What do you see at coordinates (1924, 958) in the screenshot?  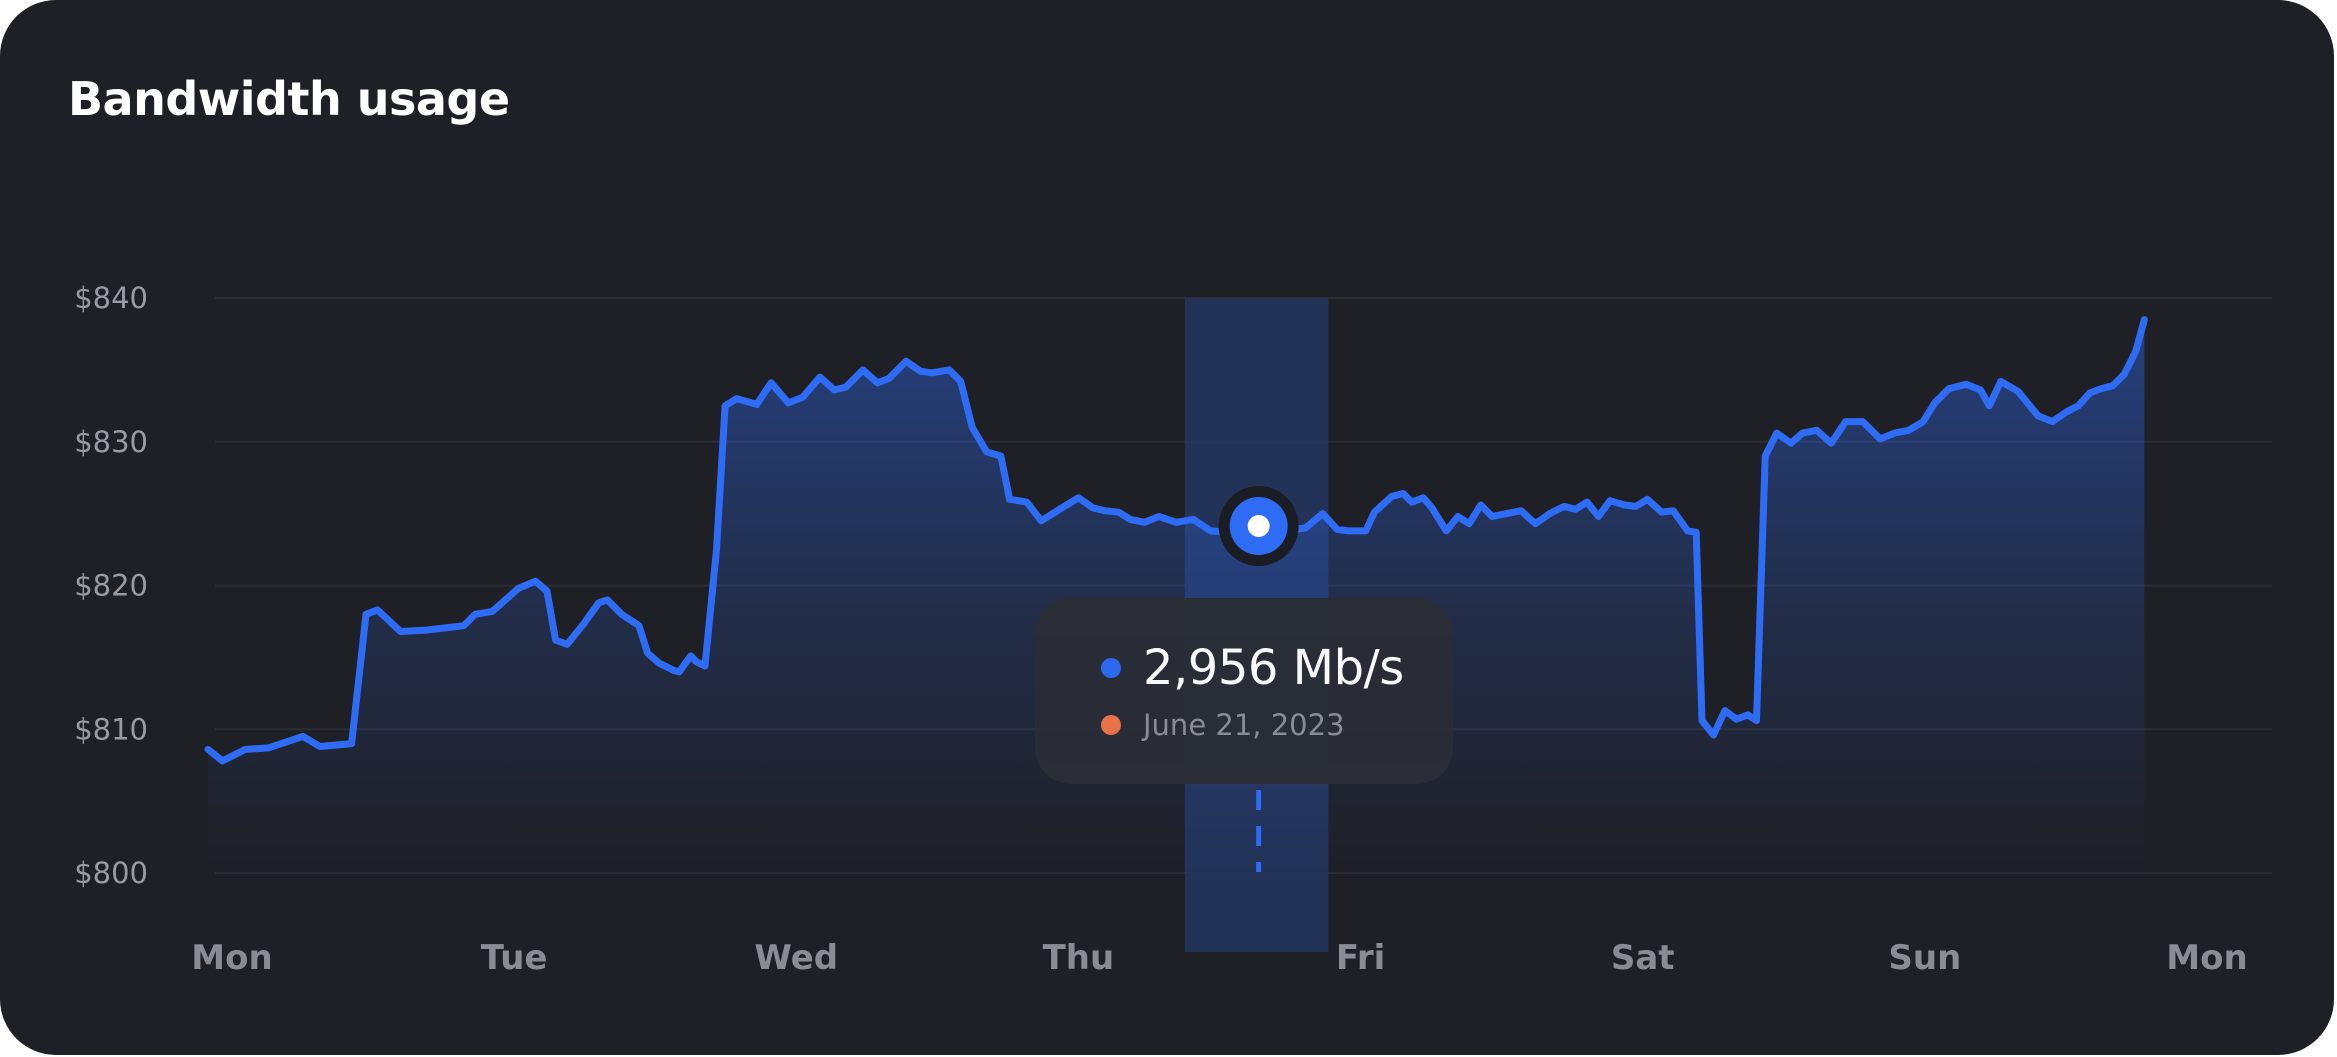 I see `x-tick-label: Sun` at bounding box center [1924, 958].